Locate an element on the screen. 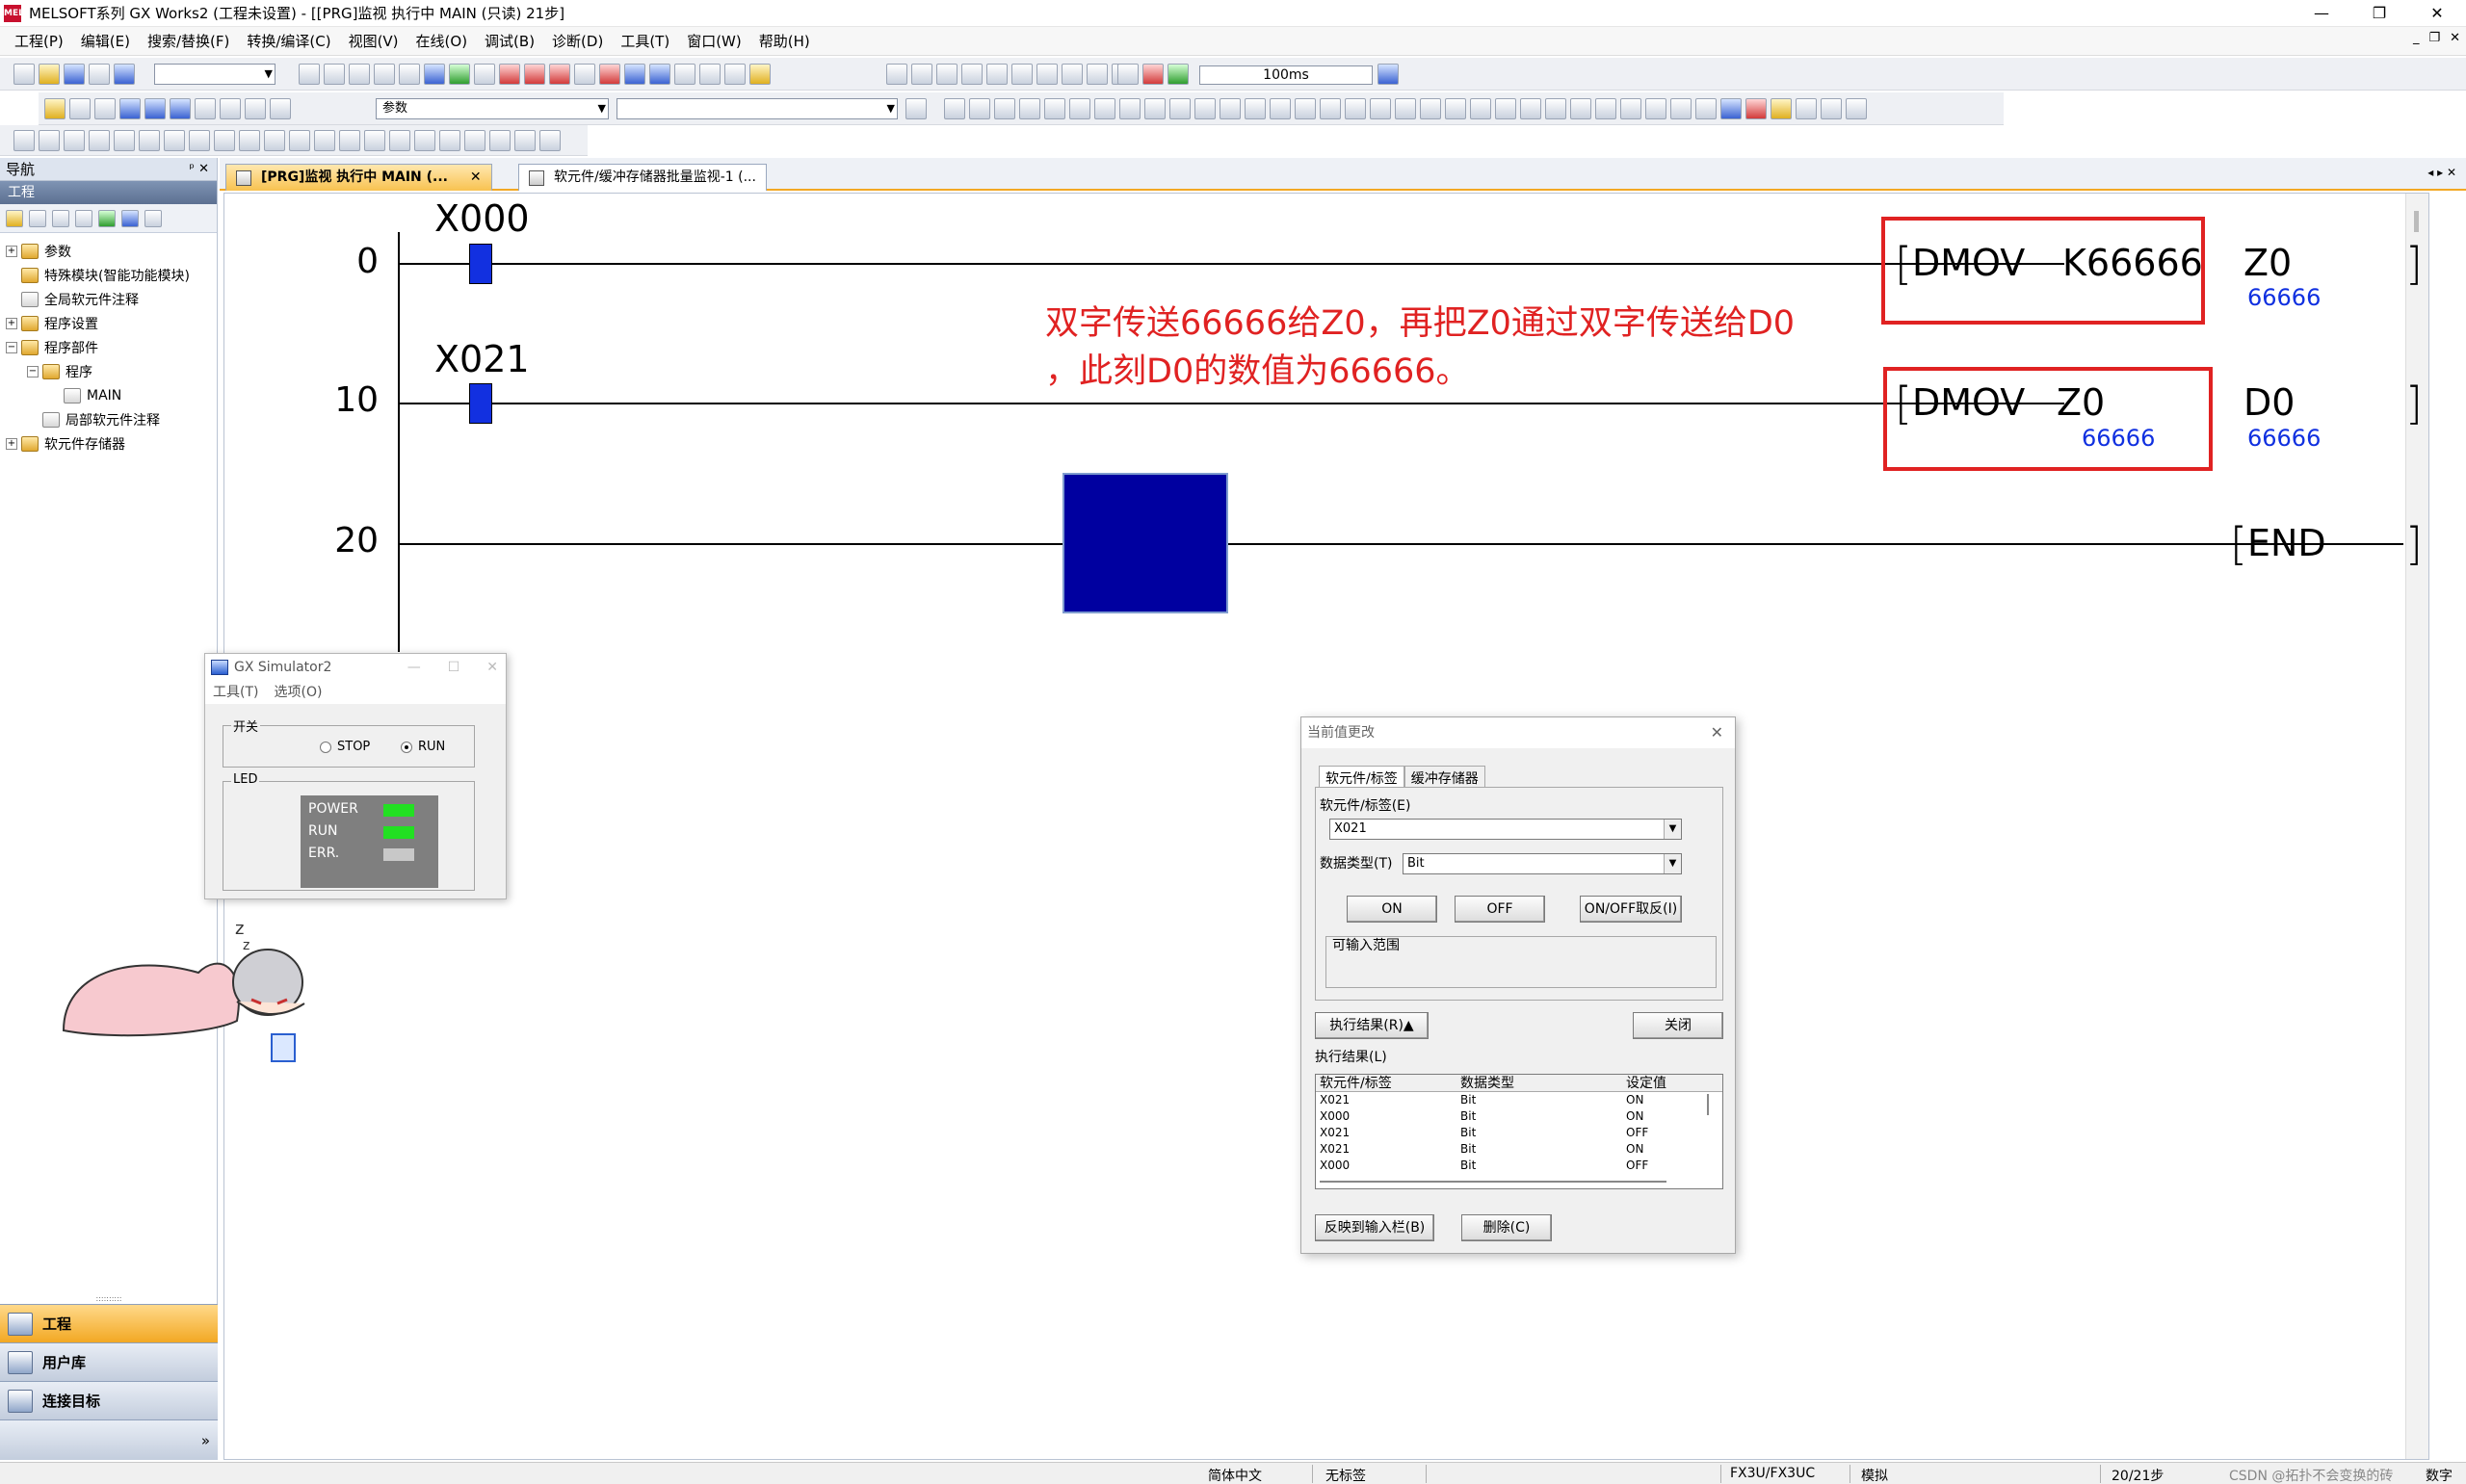 The image size is (2466, 1484). table-row: X021 Bit OFF is located at coordinates (1519, 1133).